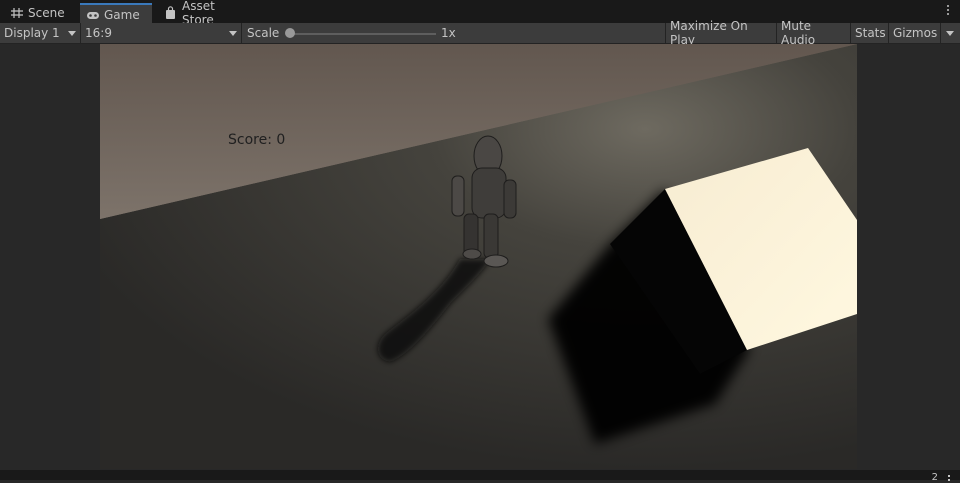  What do you see at coordinates (263, 33) in the screenshot?
I see `scale-label: Scale` at bounding box center [263, 33].